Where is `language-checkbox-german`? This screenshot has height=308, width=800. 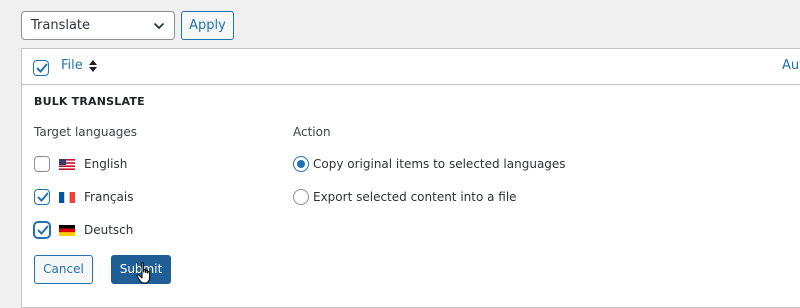
language-checkbox-german is located at coordinates (42, 230).